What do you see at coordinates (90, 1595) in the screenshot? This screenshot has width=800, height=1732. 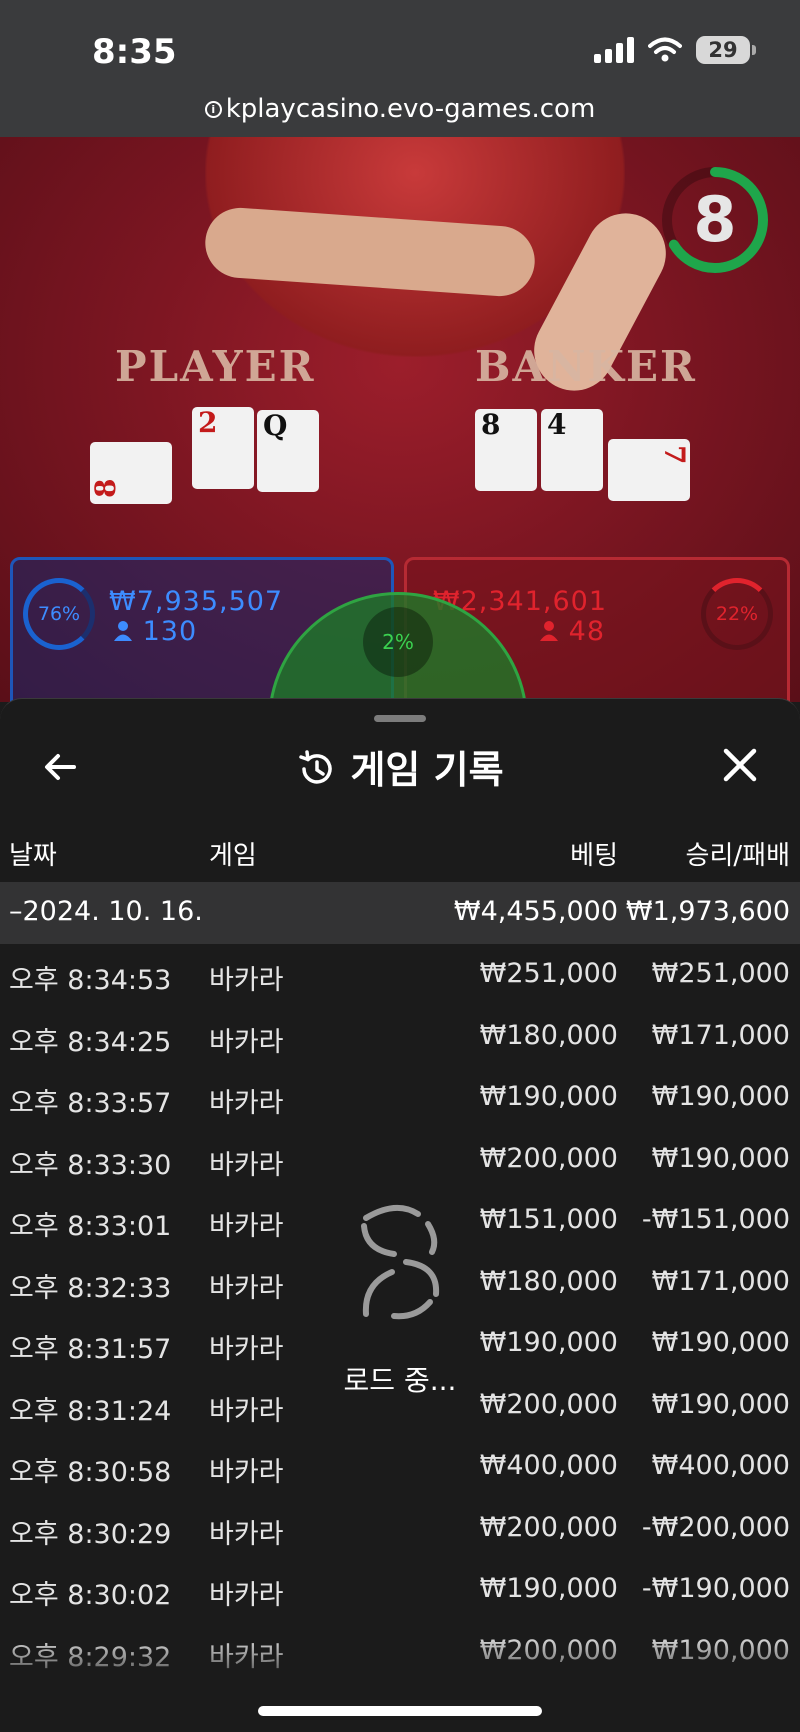 I see `row-time: 오후 8:30:02` at bounding box center [90, 1595].